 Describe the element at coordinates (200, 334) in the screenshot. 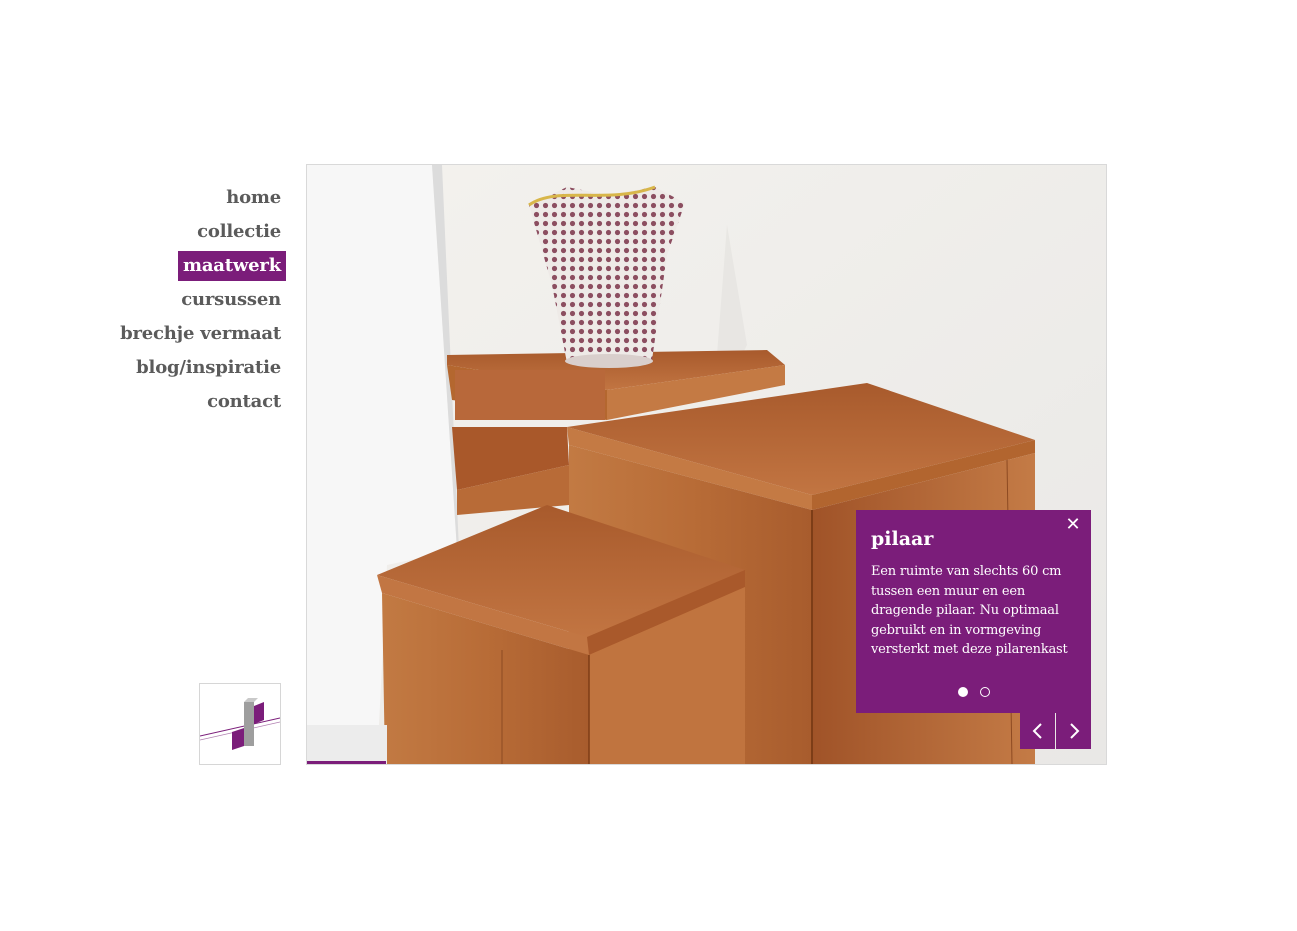

I see `nav-link-brechje-vermaat: brechje vermaat` at that location.